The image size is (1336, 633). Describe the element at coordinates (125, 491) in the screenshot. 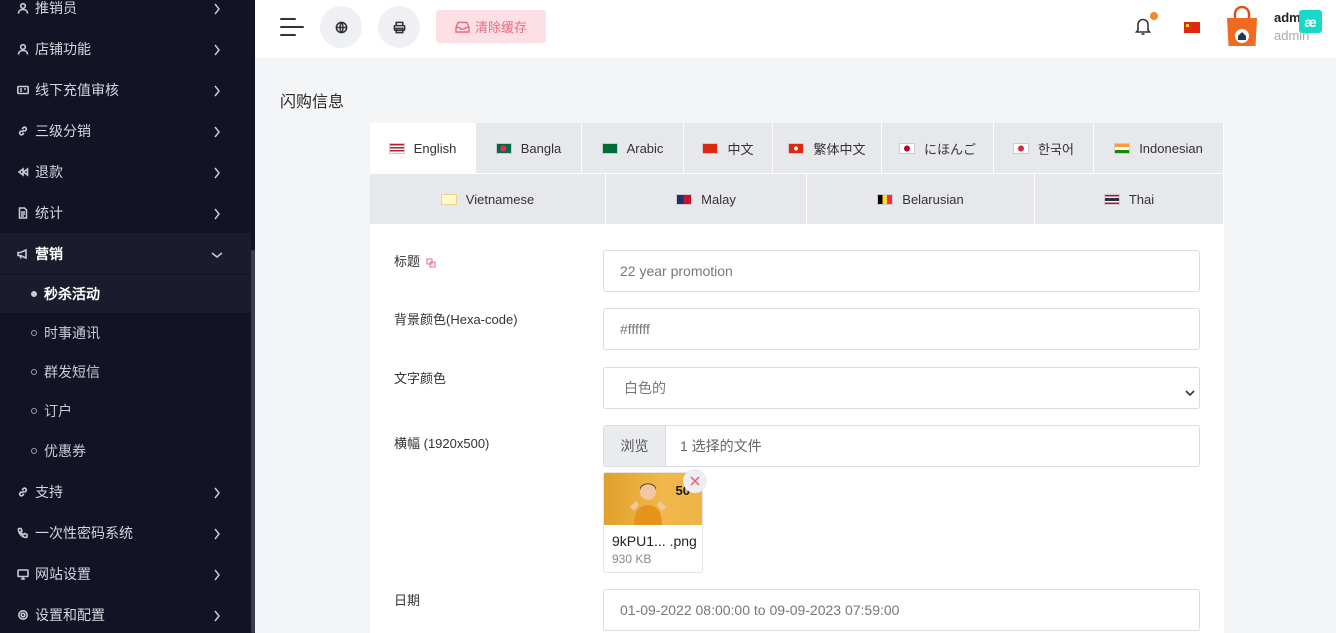

I see `sidebar-item-support: 支持` at that location.